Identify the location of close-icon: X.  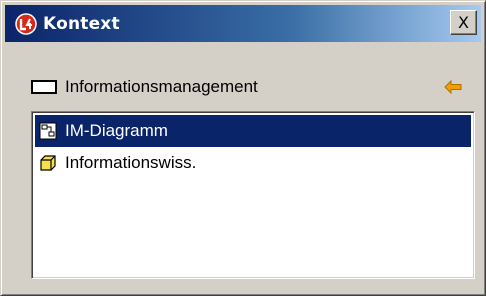
(463, 22).